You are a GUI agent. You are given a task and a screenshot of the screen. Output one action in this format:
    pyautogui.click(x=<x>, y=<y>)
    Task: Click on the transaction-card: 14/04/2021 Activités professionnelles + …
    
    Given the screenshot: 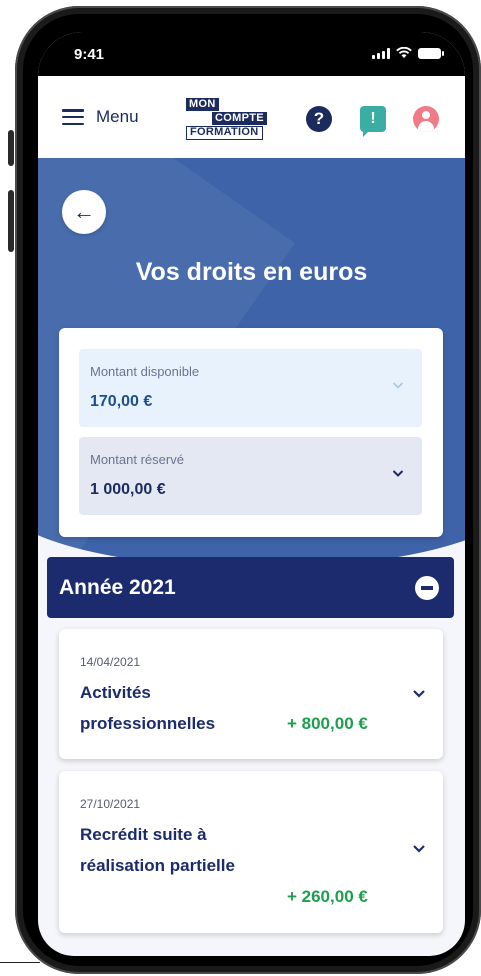 What is the action you would take?
    pyautogui.click(x=251, y=694)
    